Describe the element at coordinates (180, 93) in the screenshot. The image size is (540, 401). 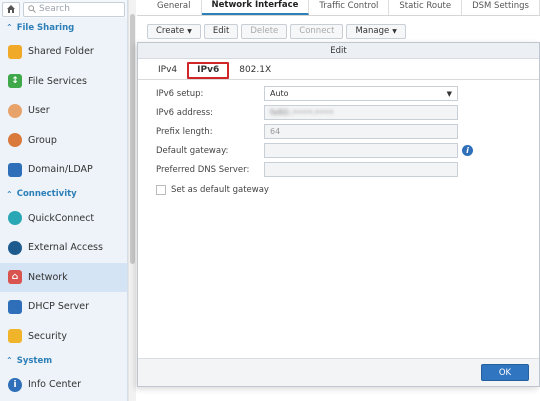
I see `ipv6-setup-label: IPv6 setup:` at that location.